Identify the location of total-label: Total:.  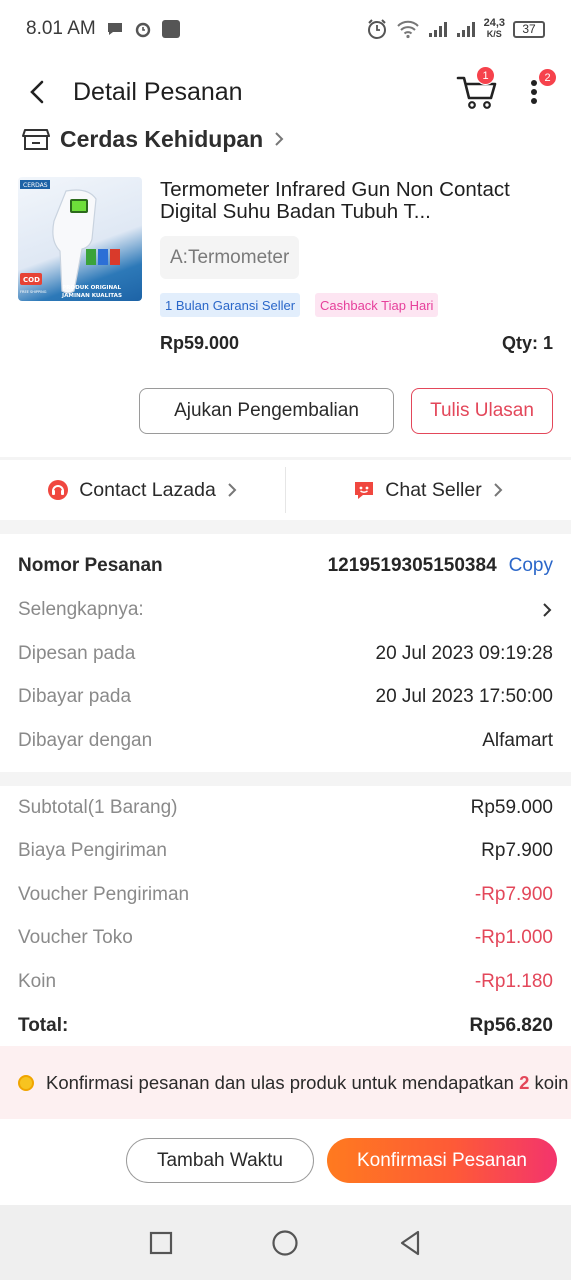
(43, 1025).